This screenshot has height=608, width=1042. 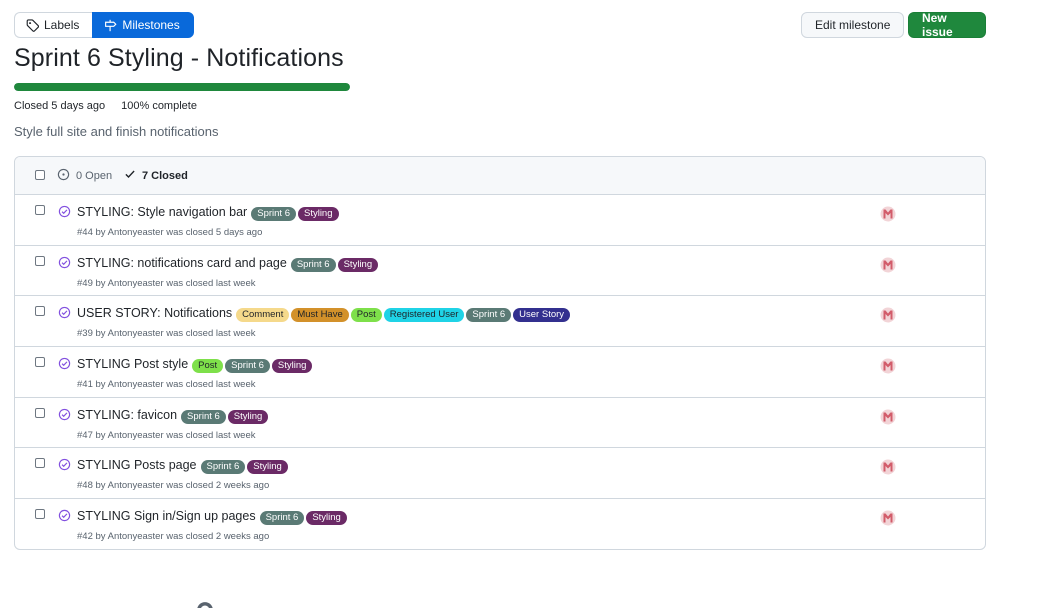 What do you see at coordinates (63, 176) in the screenshot?
I see `issue-open-icon` at bounding box center [63, 176].